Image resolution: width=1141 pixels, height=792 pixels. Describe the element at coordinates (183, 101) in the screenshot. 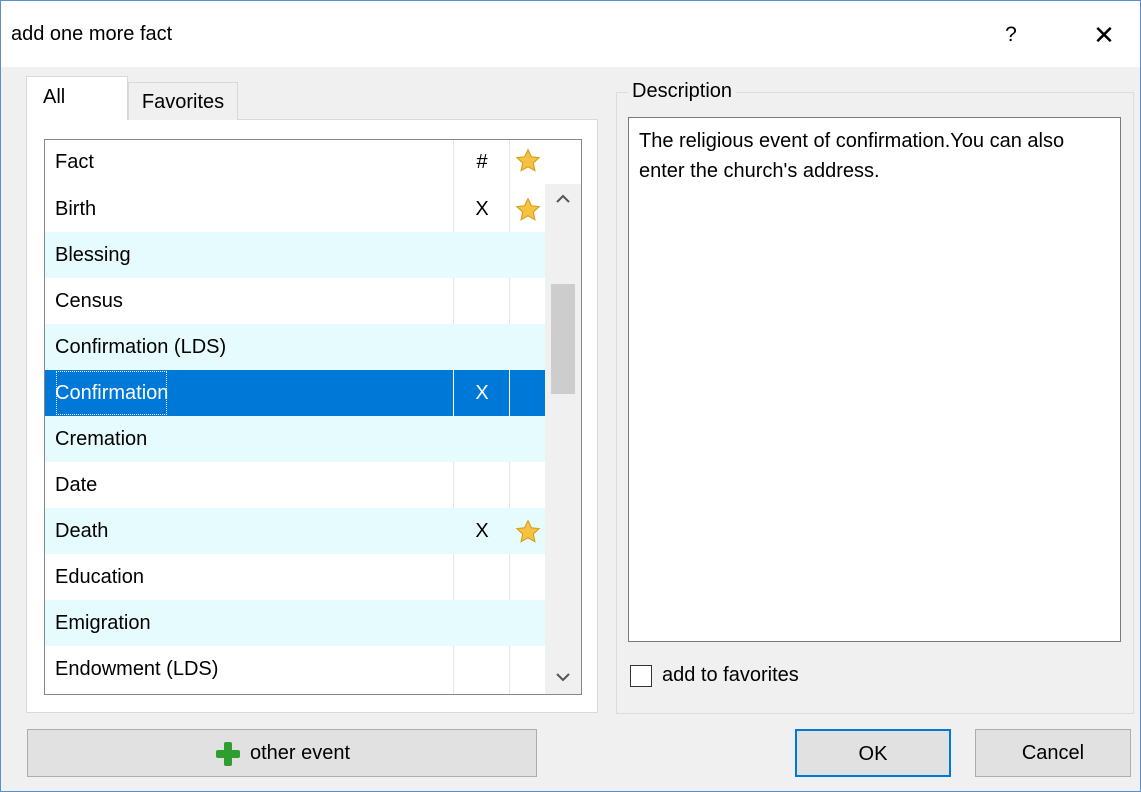

I see `tab-favorites: Favorites` at that location.